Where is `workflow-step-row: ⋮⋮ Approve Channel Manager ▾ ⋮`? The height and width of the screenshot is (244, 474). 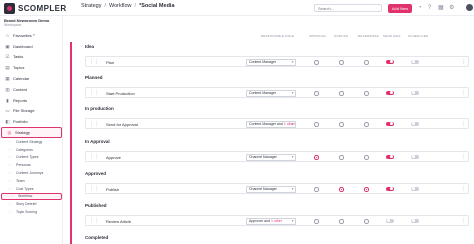
workflow-step-row: ⋮⋮ Approve Channel Manager ▾ ⋮ is located at coordinates (277, 156).